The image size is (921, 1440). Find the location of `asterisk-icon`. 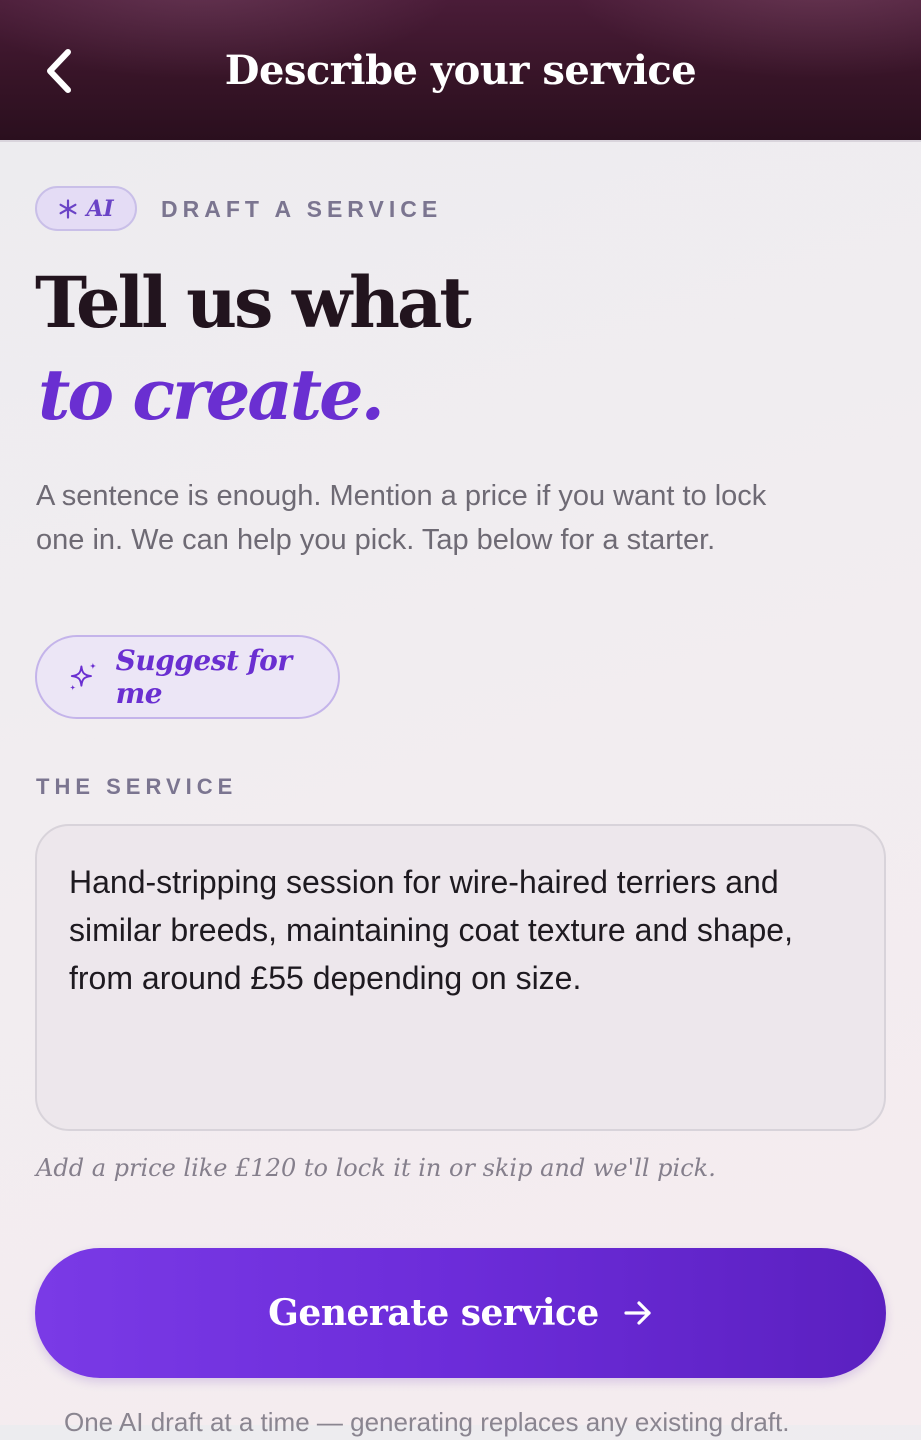

asterisk-icon is located at coordinates (68, 208).